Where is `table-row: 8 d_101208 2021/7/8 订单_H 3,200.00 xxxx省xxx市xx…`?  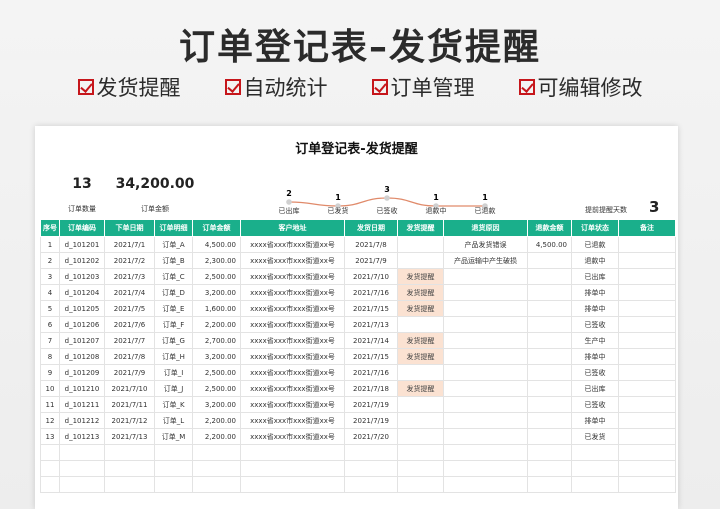
table-row: 8 d_101208 2021/7/8 订单_H 3,200.00 xxxx省xxx市xx… is located at coordinates (358, 356).